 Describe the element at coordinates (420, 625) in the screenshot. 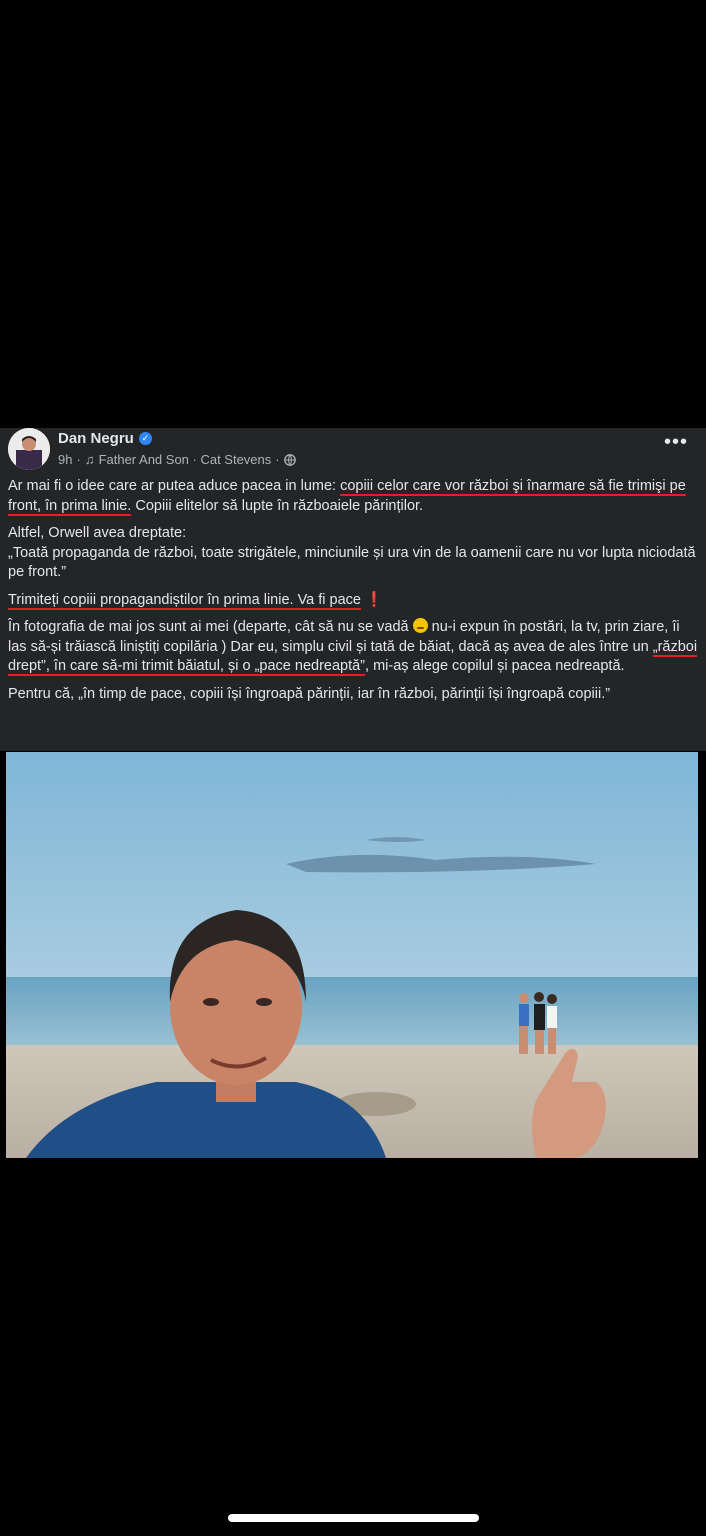

I see `smiling-face-emoji-icon` at that location.